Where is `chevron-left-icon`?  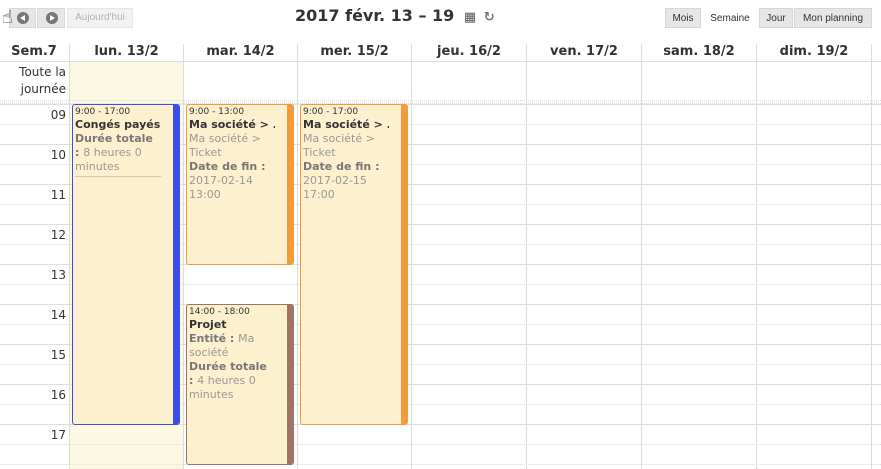 chevron-left-icon is located at coordinates (23, 18).